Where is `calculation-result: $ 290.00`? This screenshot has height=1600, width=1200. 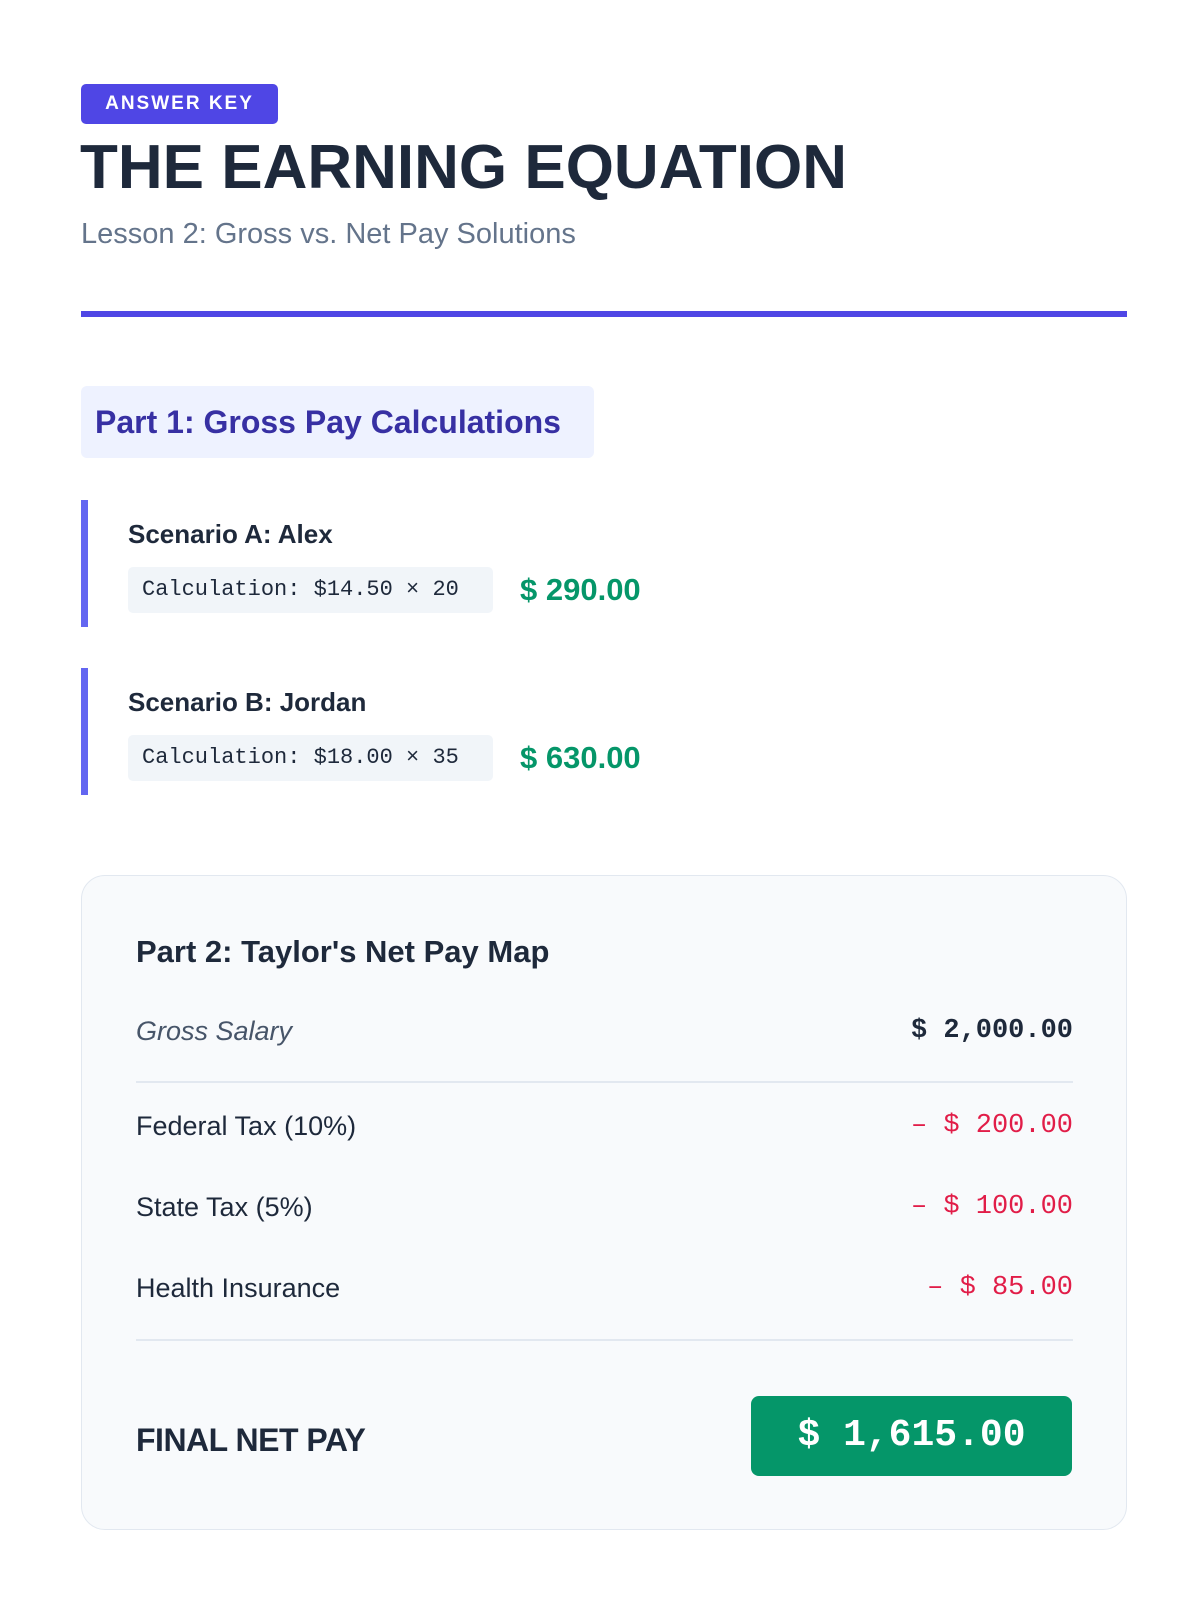 calculation-result: $ 290.00 is located at coordinates (580, 589).